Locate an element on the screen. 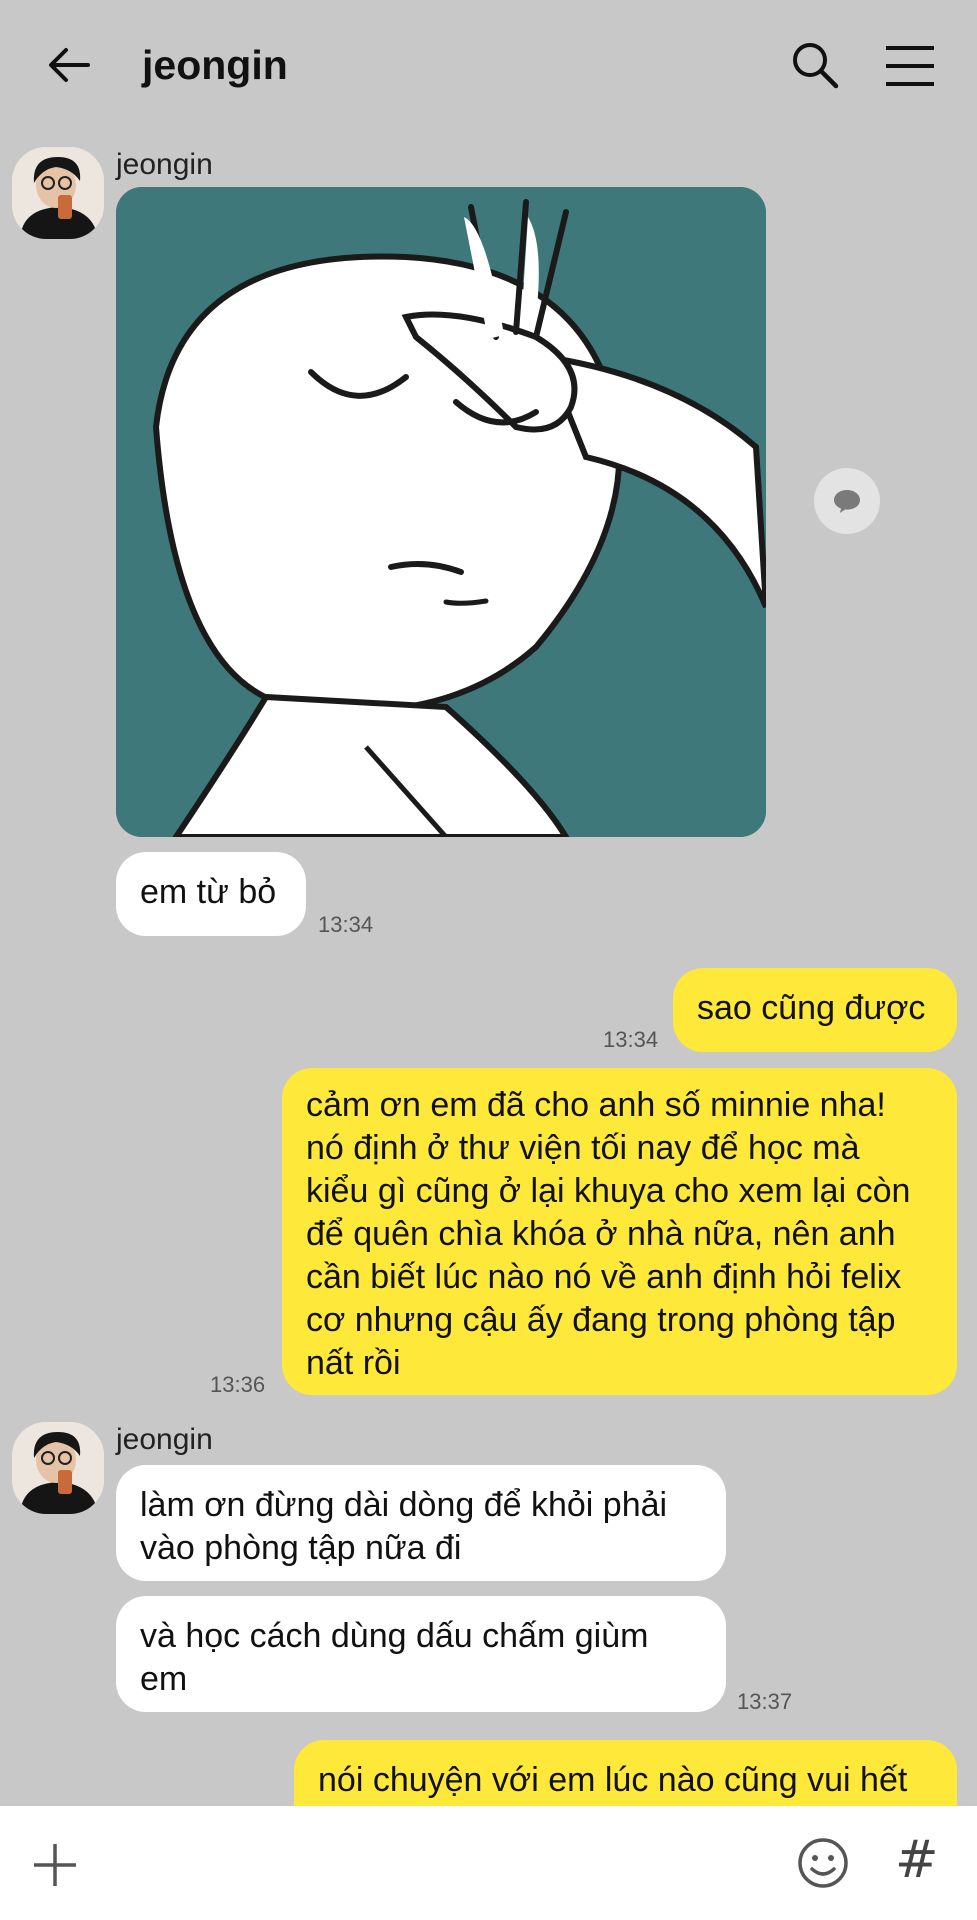 This screenshot has height=1920, width=977. chat-header: jeongin is located at coordinates (488, 67).